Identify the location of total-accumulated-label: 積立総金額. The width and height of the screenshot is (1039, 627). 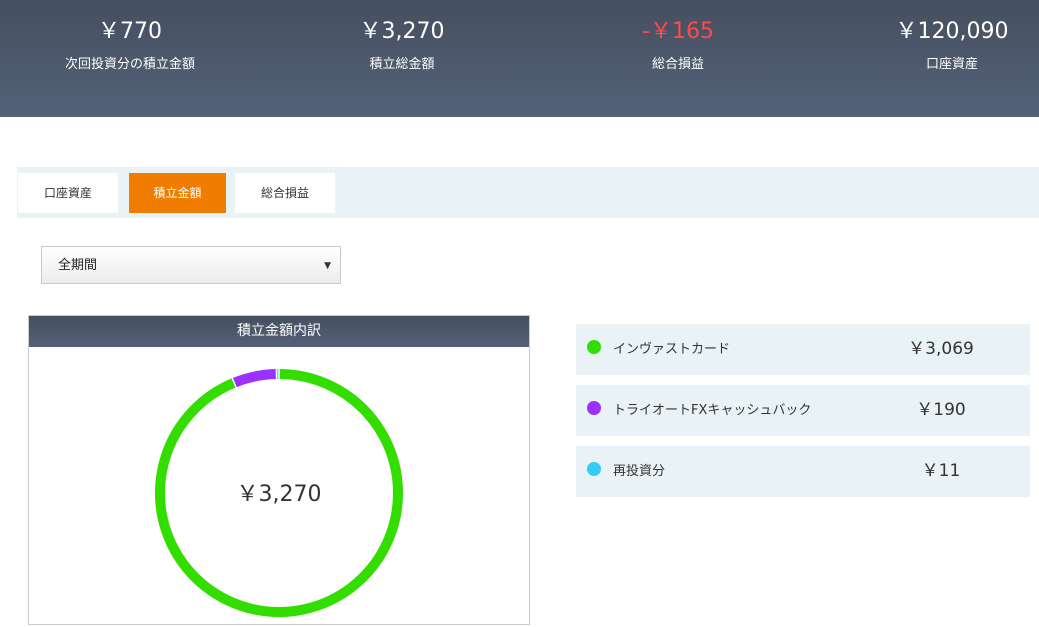
(402, 65).